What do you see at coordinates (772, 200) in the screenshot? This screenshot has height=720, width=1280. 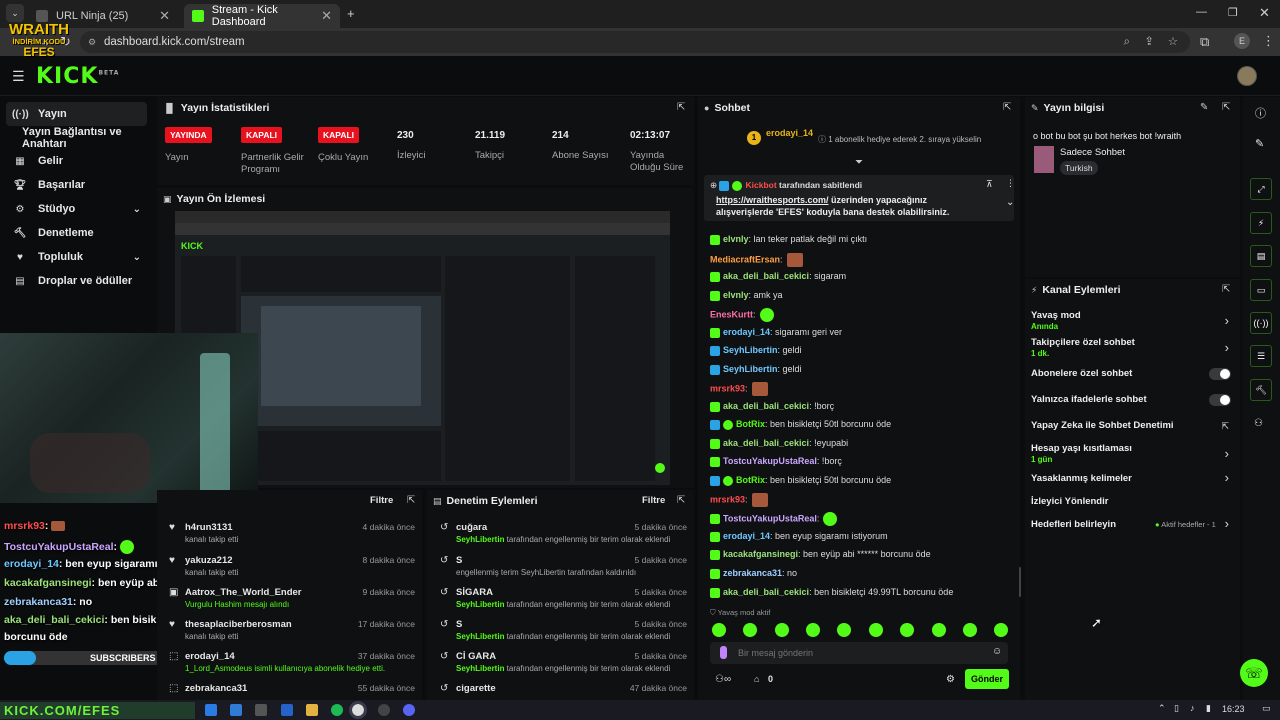 I see `pinned-link: https://wraithesports.com/` at bounding box center [772, 200].